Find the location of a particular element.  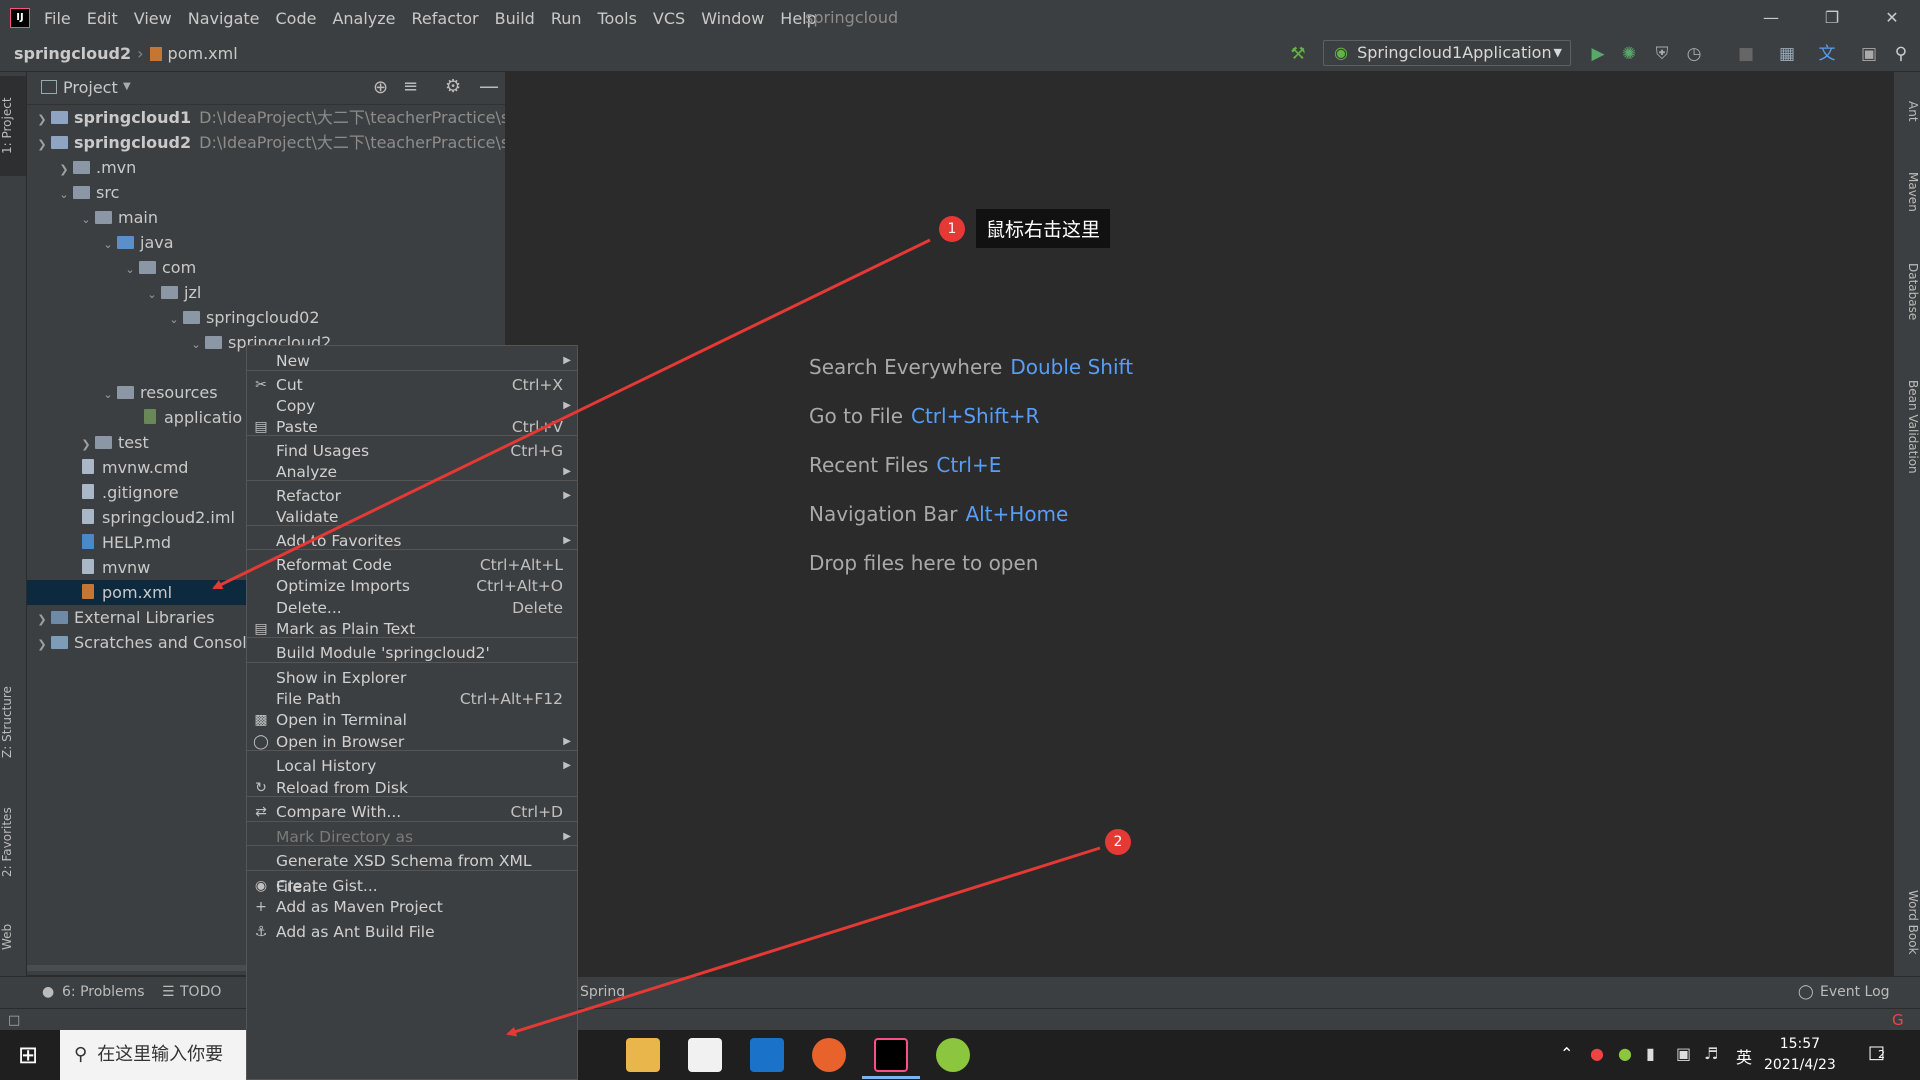

annotation-callout-1: 鼠标右击这里 is located at coordinates (1043, 228).